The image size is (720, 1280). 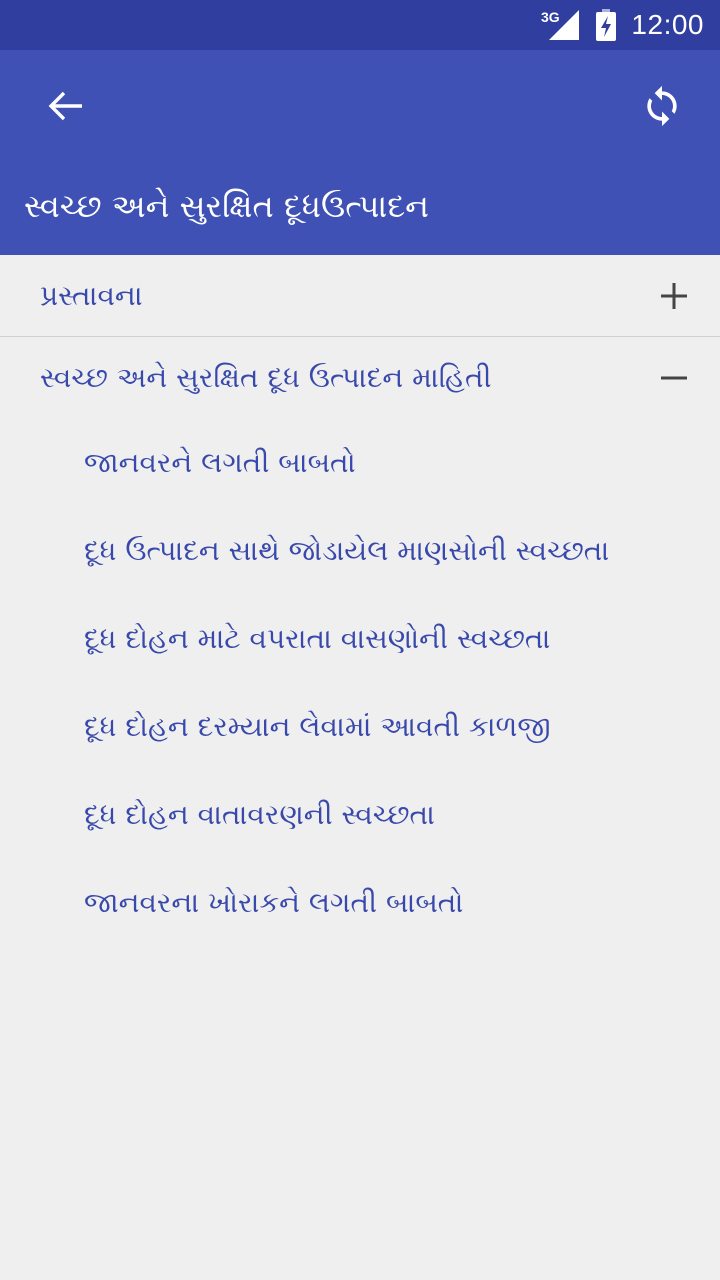 I want to click on group-item-milk-info: સ્વચ્છ અને સુરક્ષિત દૂધ ઉત્પાદન માહિતી, so click(x=360, y=378).